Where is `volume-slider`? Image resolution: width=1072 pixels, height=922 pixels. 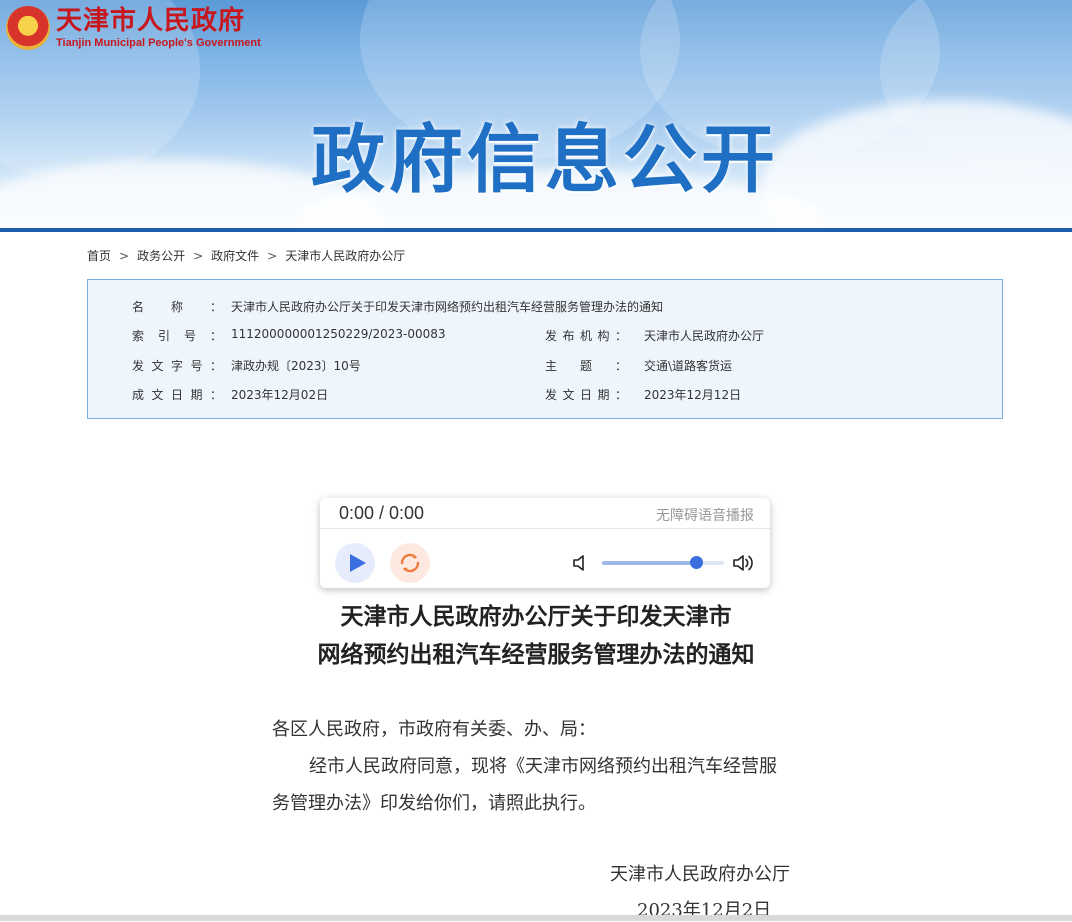 volume-slider is located at coordinates (663, 562).